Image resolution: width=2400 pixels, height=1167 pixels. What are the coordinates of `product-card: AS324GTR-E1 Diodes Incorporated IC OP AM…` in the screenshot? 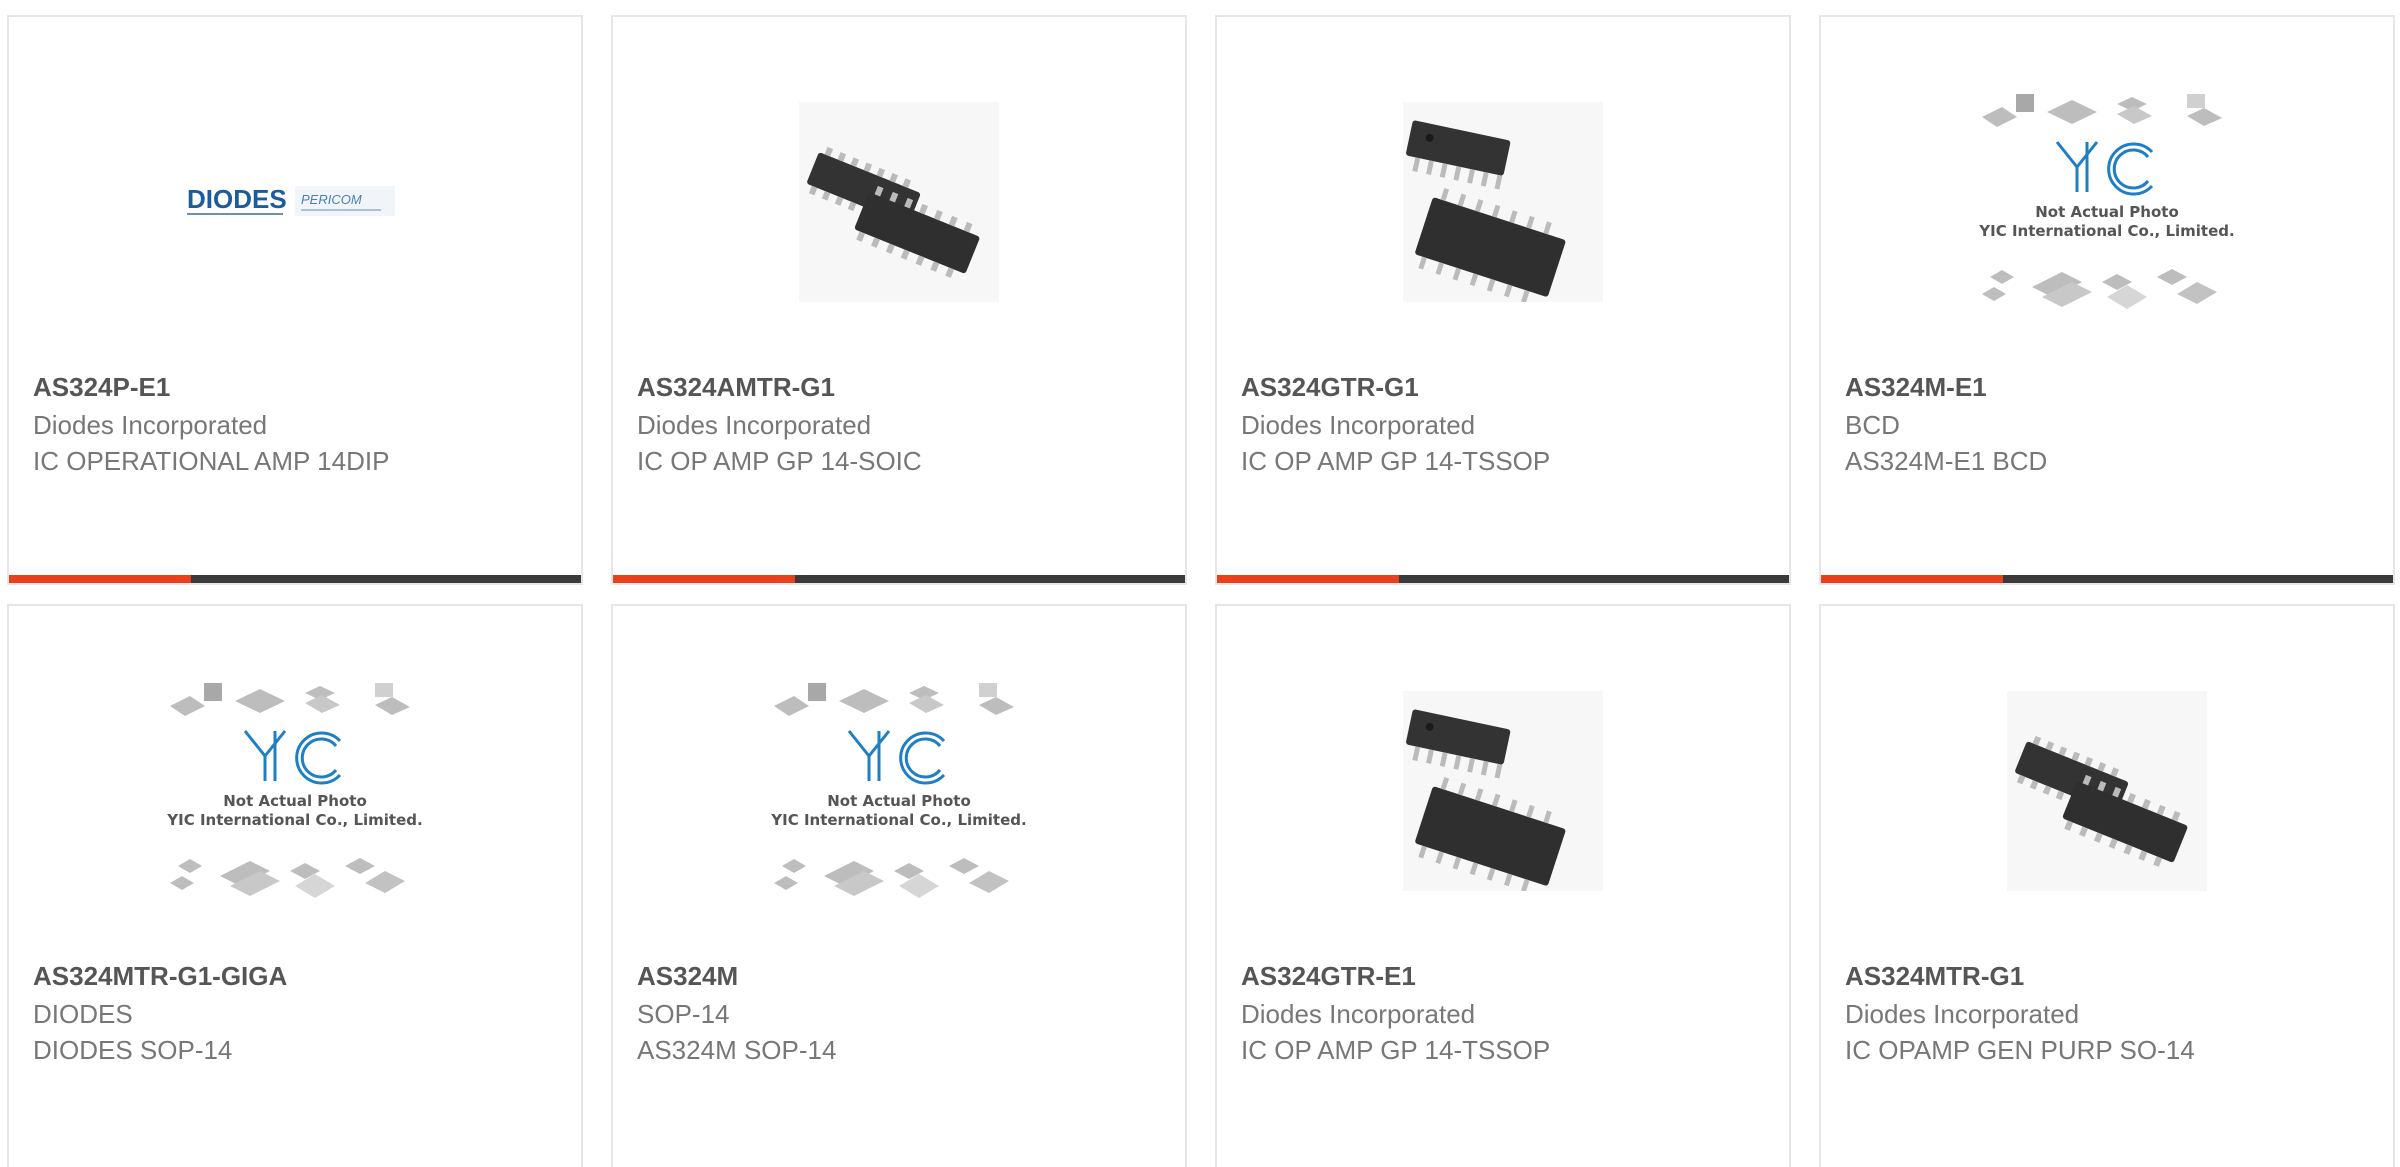 It's located at (1503, 885).